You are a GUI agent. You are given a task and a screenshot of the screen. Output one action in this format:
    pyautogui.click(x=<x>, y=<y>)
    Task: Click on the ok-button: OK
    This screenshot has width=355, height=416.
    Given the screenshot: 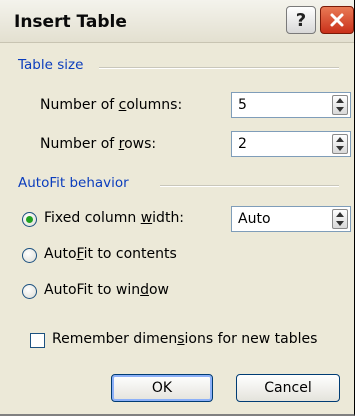 What is the action you would take?
    pyautogui.click(x=162, y=388)
    